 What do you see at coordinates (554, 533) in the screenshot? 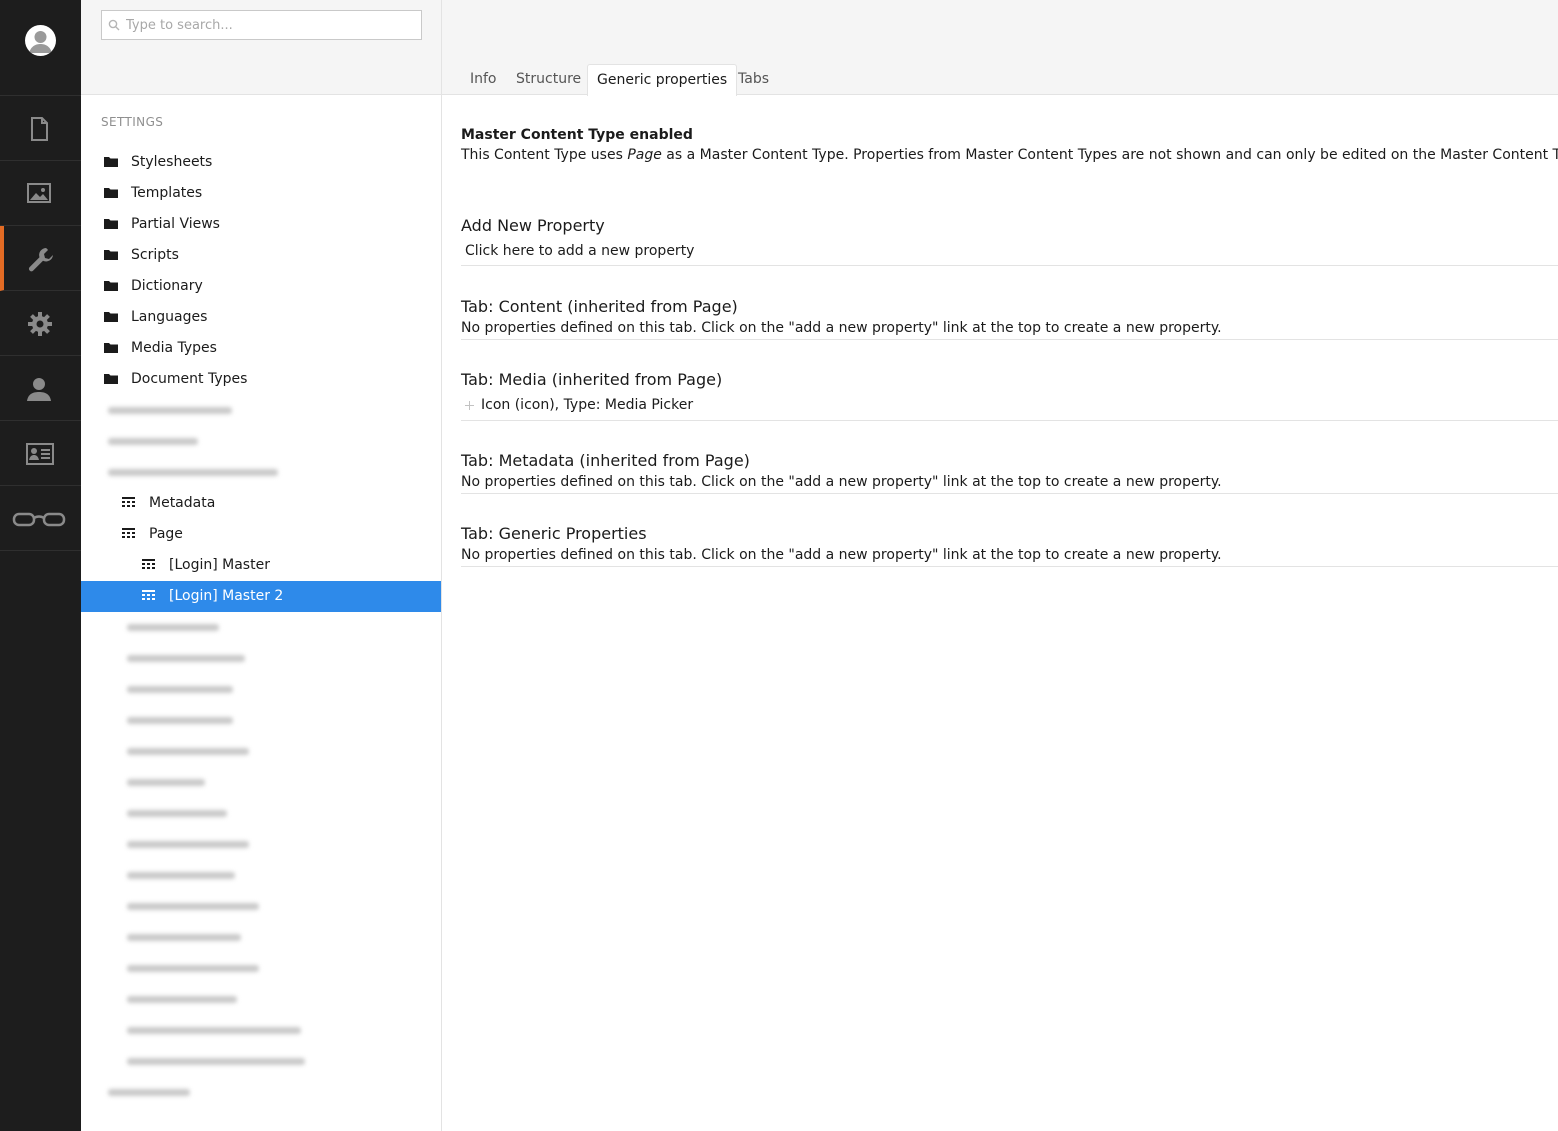
I see `tab-generic-properties-title: Tab: Generic Properties` at bounding box center [554, 533].